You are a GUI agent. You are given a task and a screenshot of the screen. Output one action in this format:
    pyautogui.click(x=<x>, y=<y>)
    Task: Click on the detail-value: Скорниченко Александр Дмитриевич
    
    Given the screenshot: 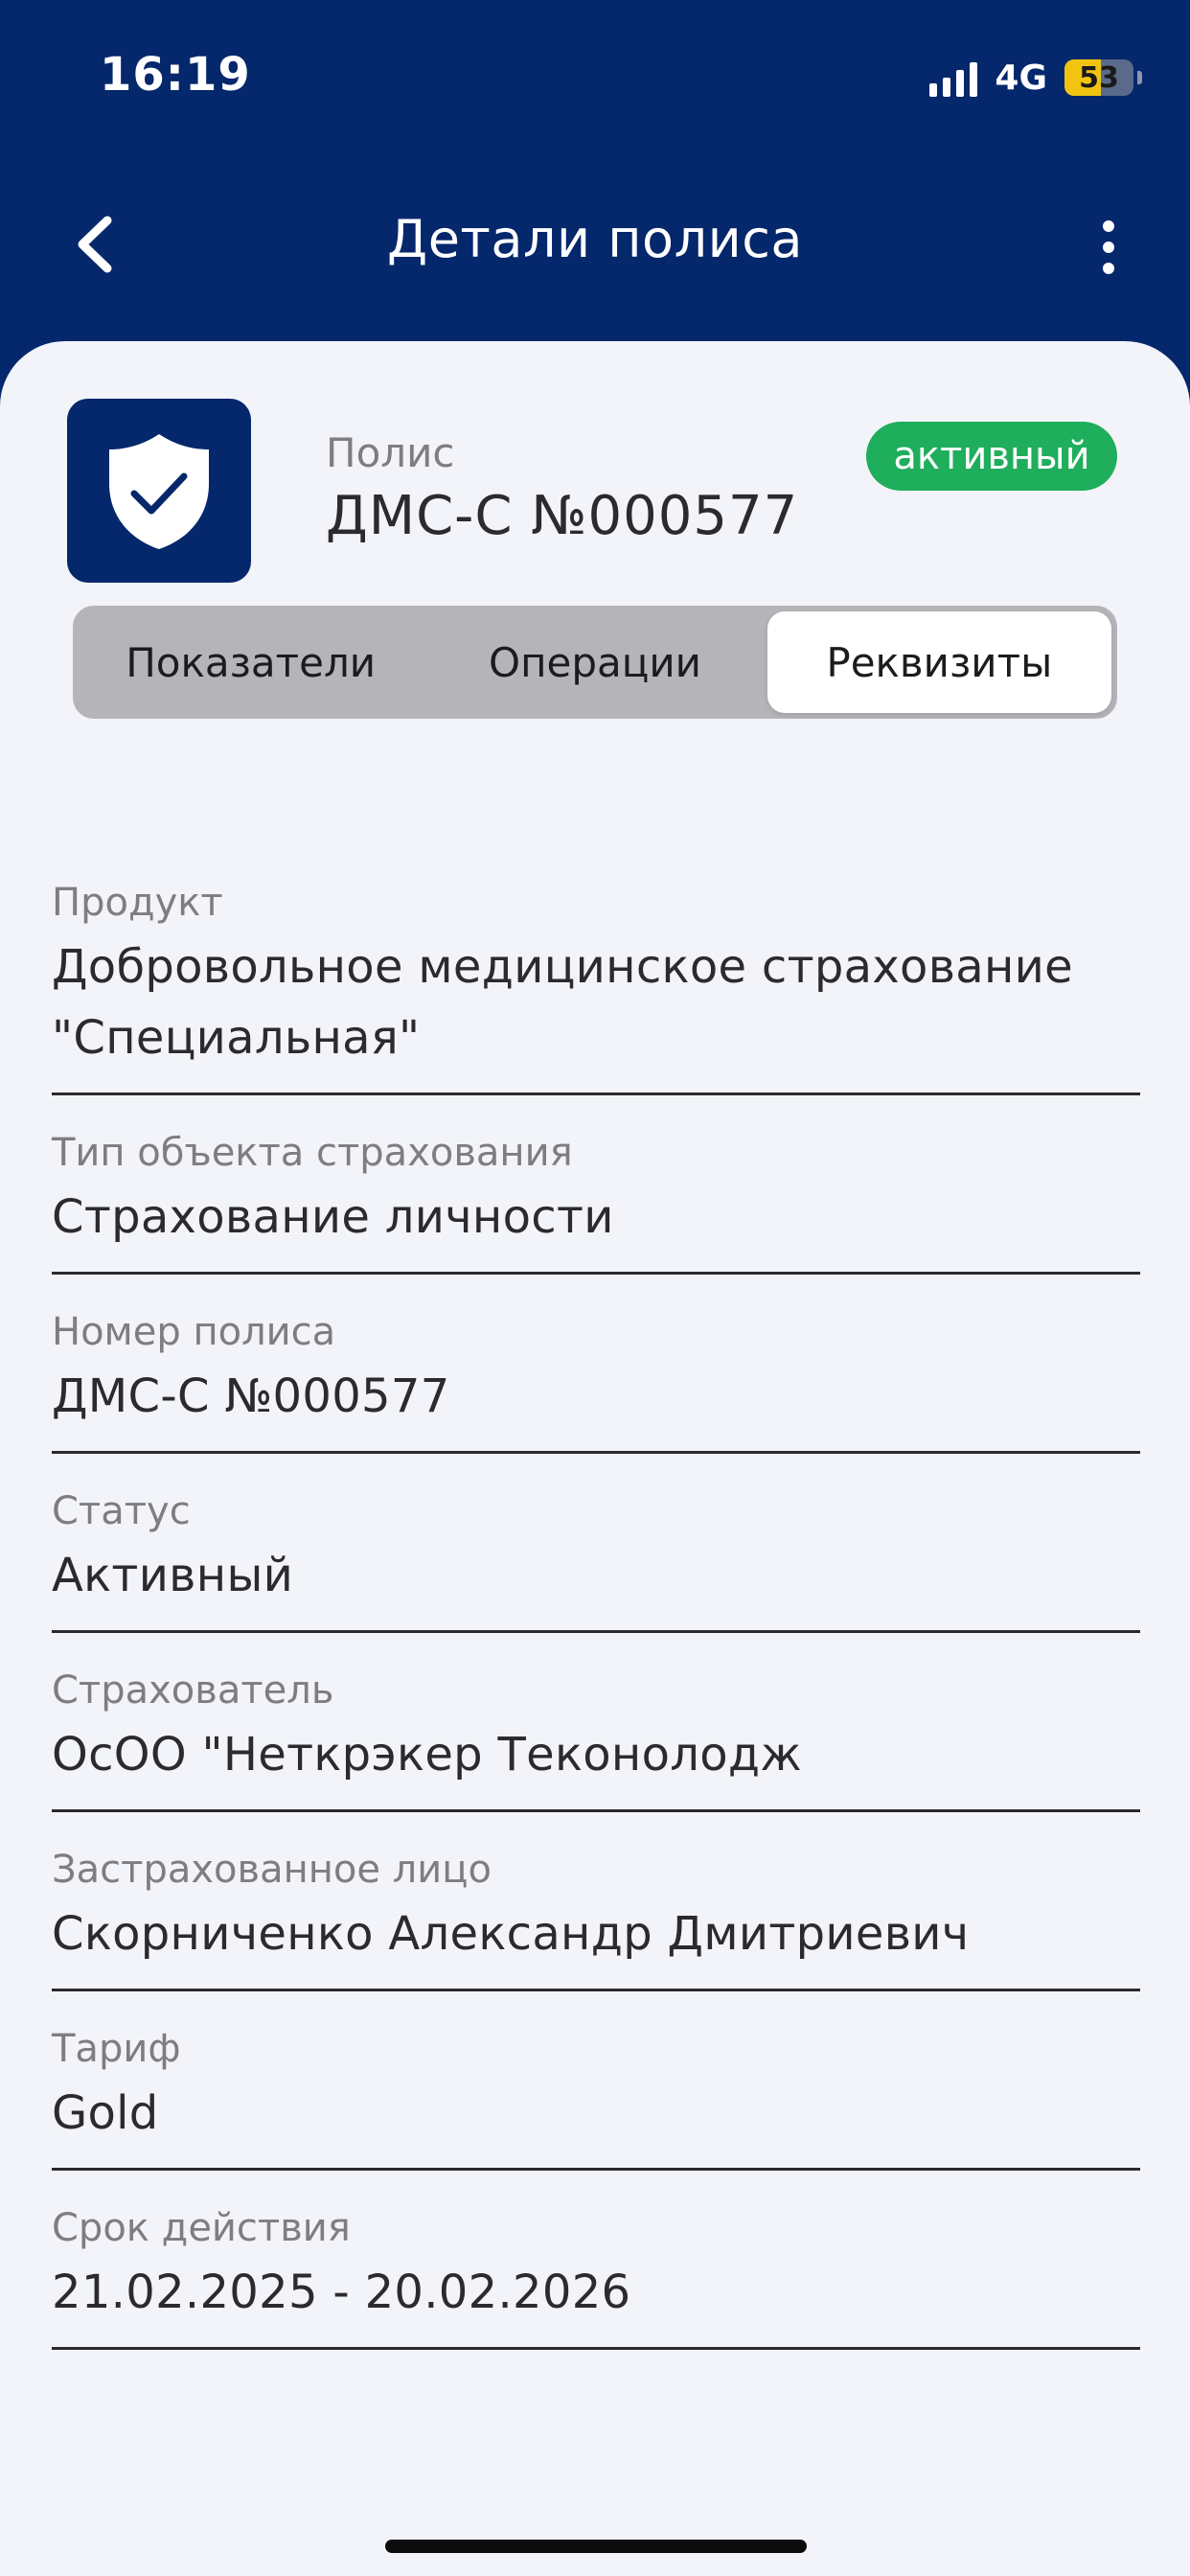 What is the action you would take?
    pyautogui.click(x=511, y=1934)
    